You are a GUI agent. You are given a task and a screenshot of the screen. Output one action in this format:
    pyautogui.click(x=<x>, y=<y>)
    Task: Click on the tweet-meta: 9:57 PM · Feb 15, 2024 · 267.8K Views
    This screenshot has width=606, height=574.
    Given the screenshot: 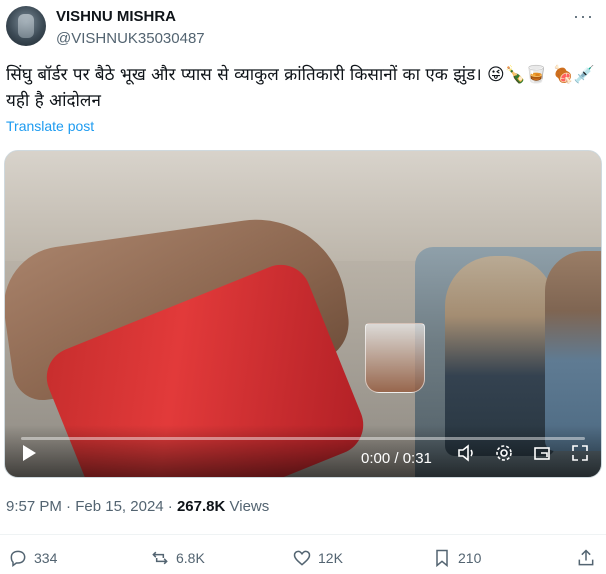 What is the action you would take?
    pyautogui.click(x=137, y=506)
    